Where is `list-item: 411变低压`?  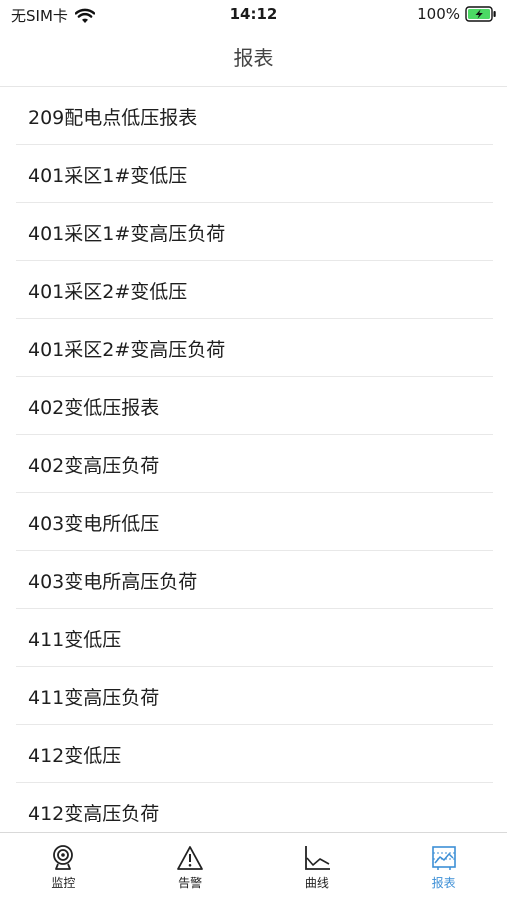 list-item: 411变低压 is located at coordinates (253, 638).